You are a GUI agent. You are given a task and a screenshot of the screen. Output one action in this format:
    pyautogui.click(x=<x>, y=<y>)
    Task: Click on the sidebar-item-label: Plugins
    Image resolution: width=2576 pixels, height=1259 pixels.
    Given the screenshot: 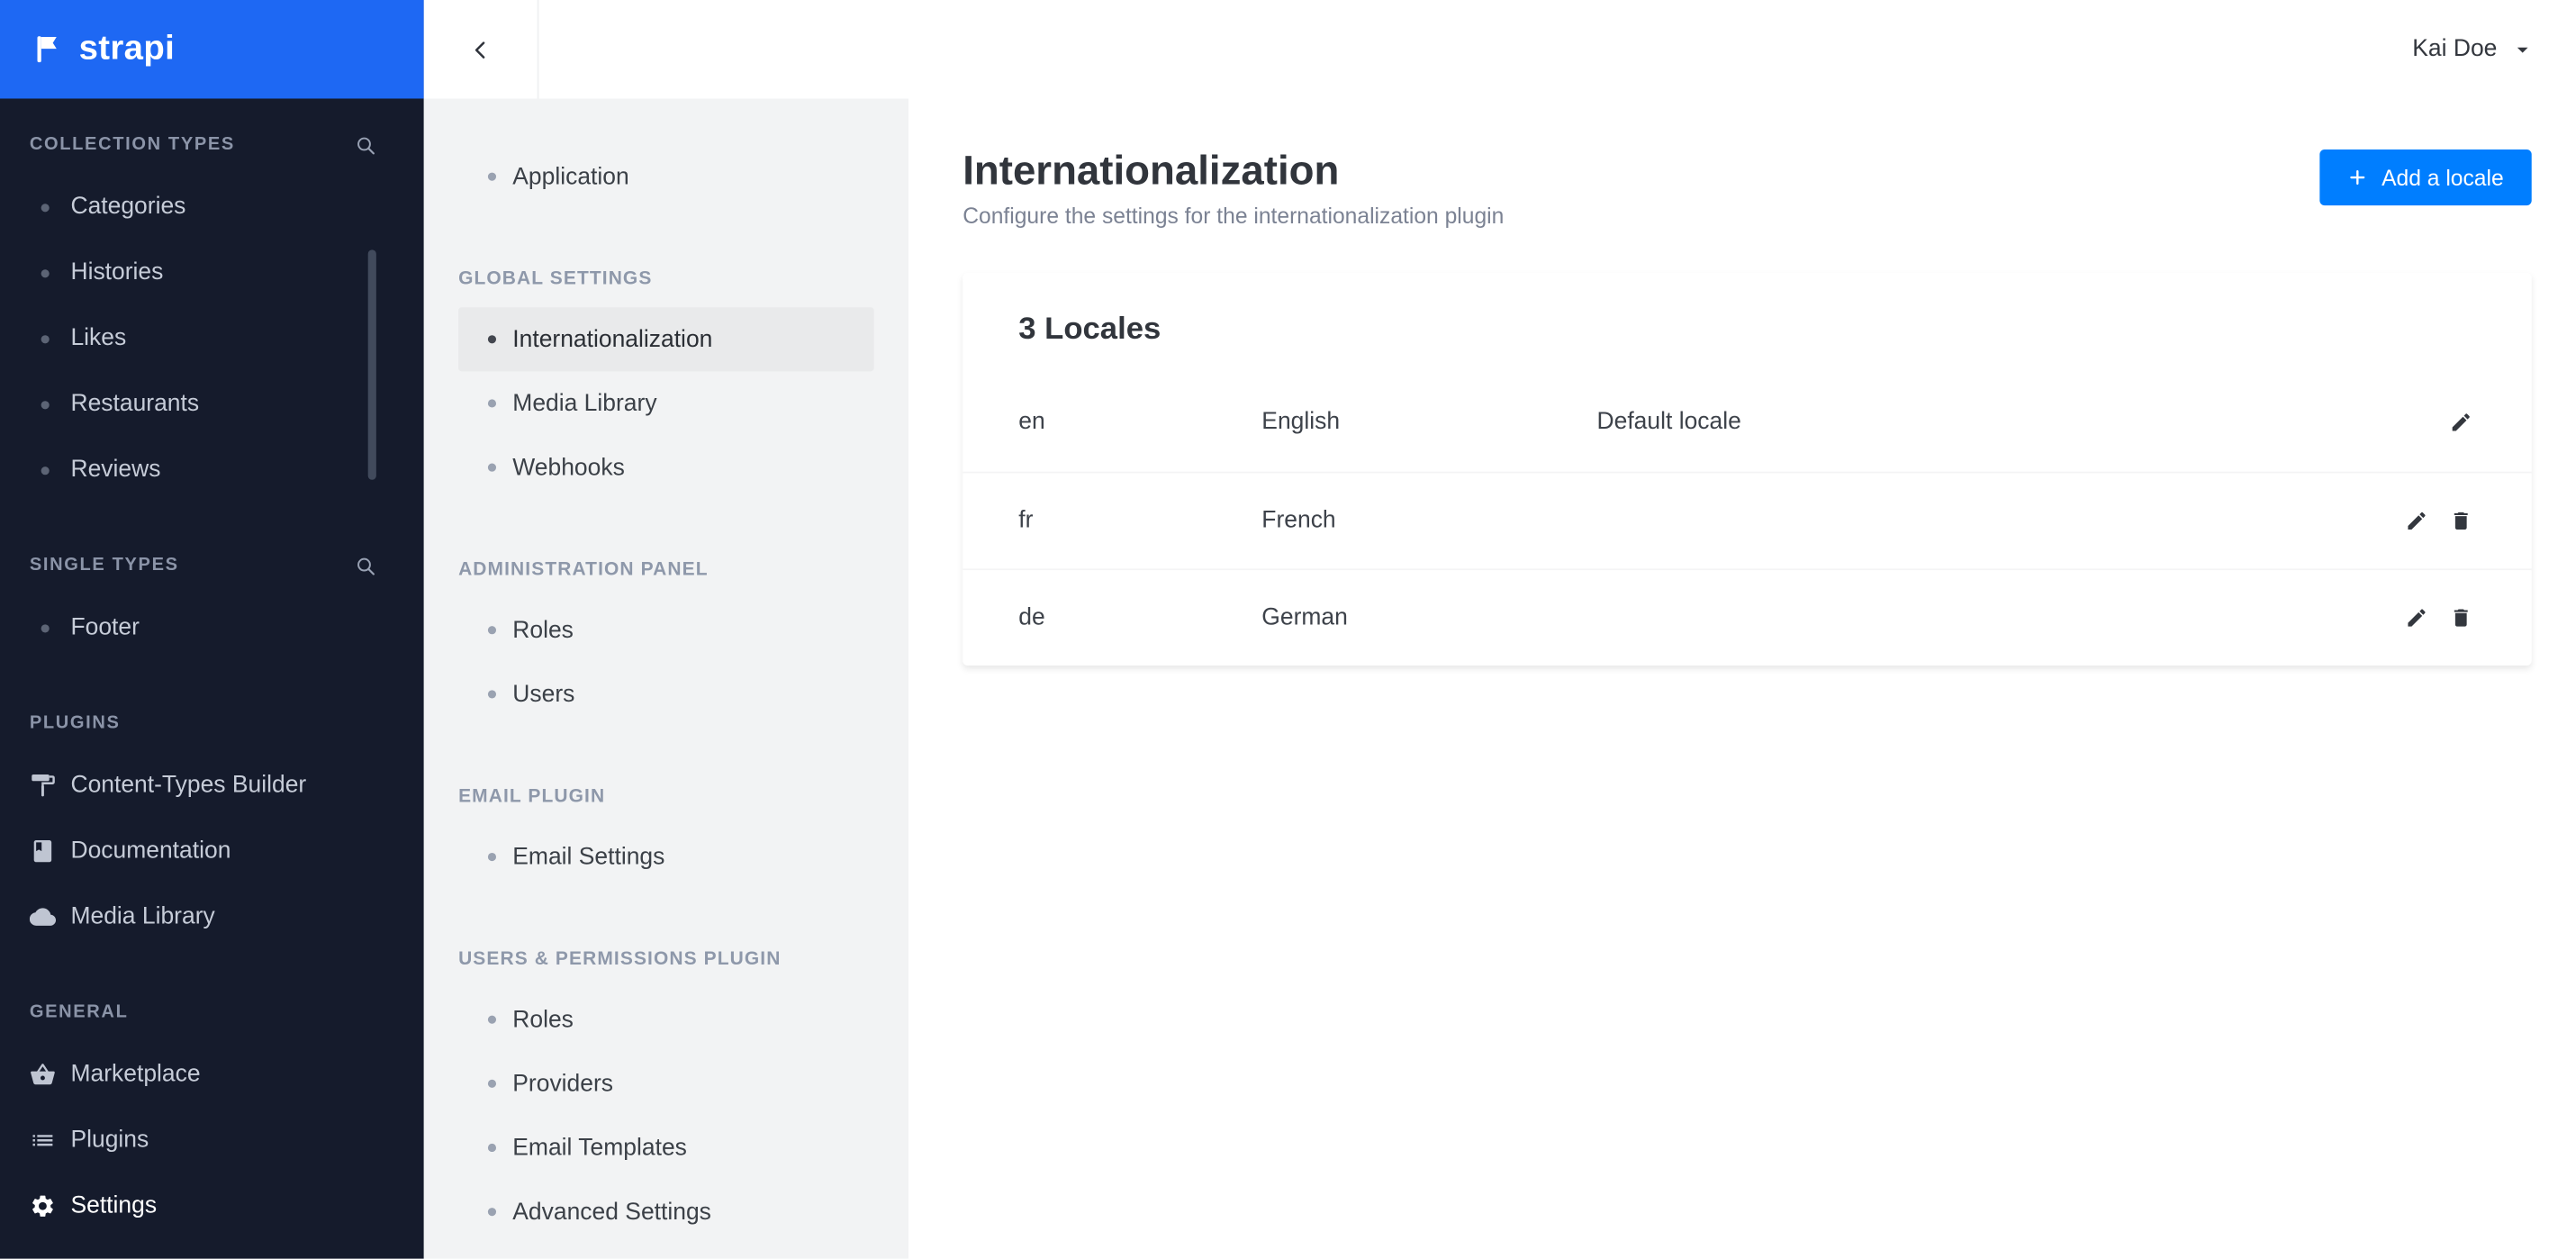 What is the action you would take?
    pyautogui.click(x=109, y=1140)
    